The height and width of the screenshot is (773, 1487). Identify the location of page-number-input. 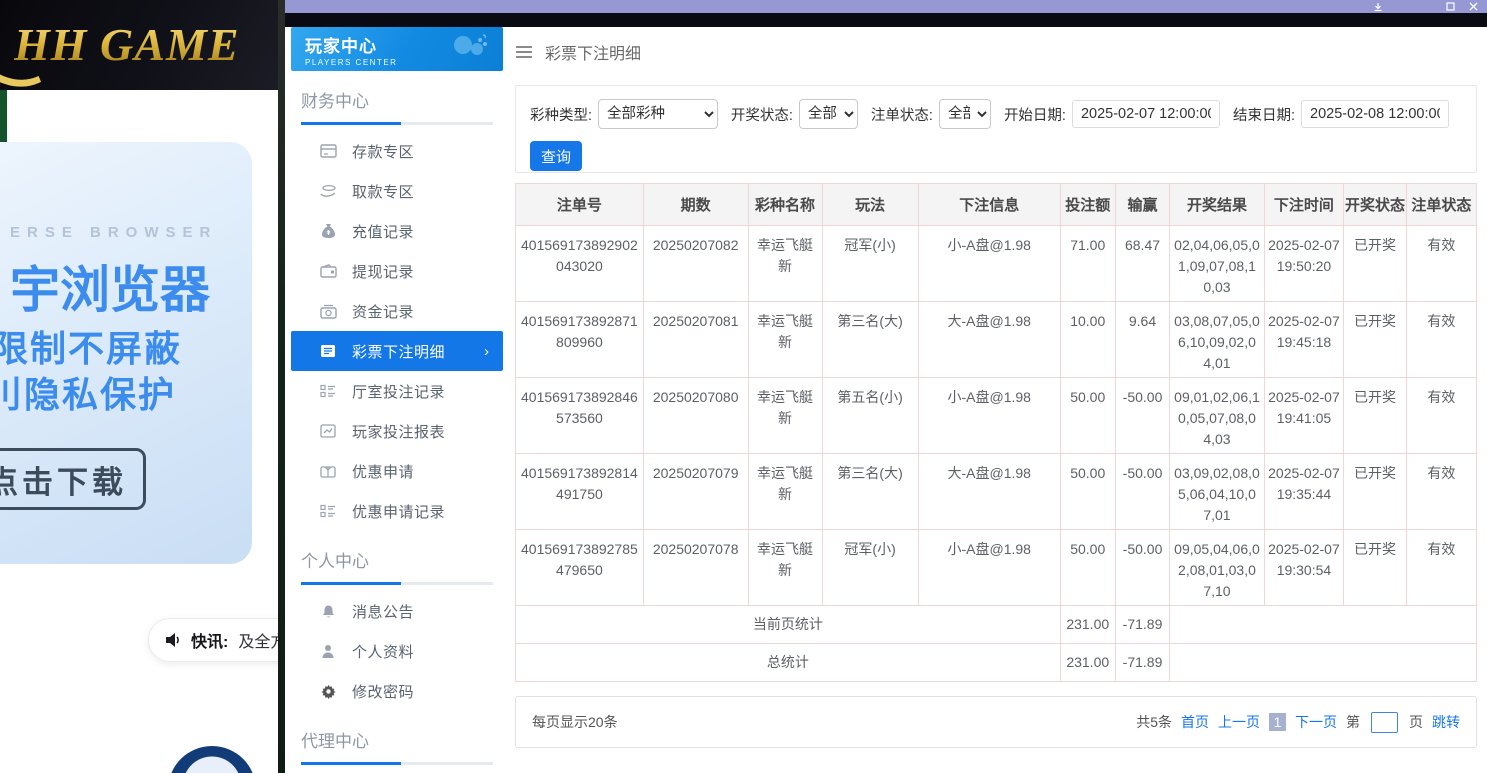
(1384, 722).